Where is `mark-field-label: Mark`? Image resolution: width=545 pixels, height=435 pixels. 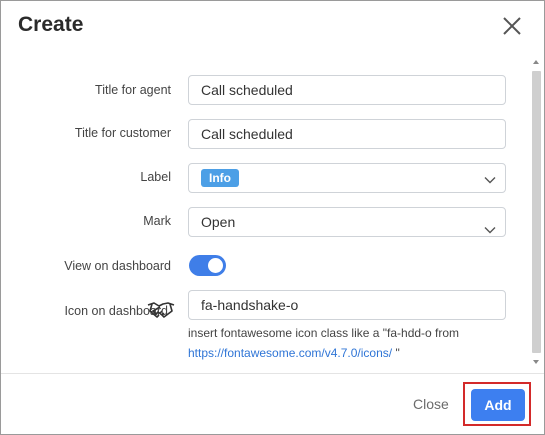 mark-field-label: Mark is located at coordinates (157, 221).